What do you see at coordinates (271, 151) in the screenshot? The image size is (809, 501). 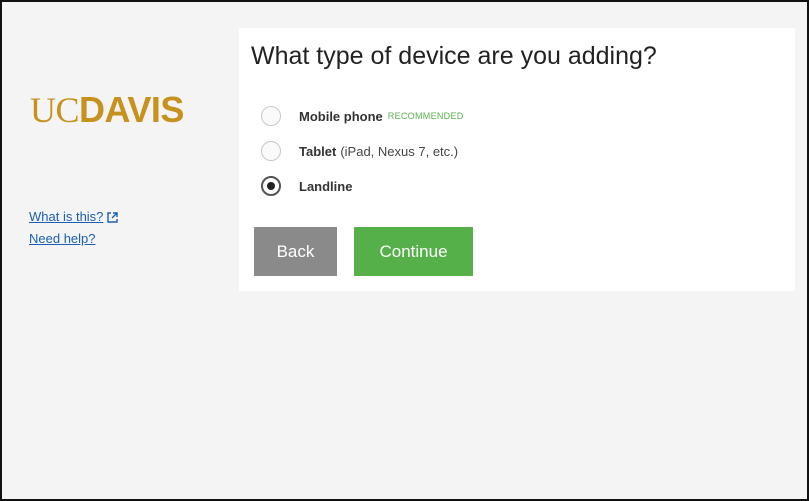 I see `radio-tablet` at bounding box center [271, 151].